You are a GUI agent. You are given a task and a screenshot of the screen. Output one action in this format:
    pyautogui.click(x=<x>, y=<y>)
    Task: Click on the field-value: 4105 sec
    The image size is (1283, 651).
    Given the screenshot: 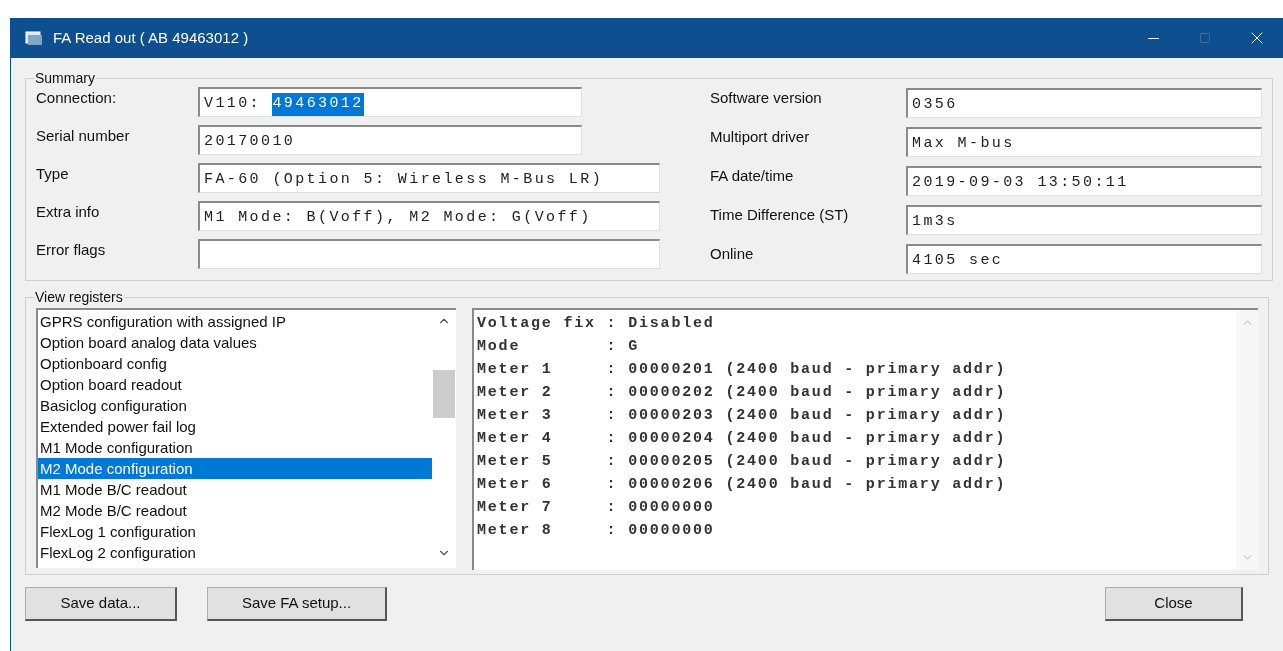 What is the action you would take?
    pyautogui.click(x=958, y=260)
    